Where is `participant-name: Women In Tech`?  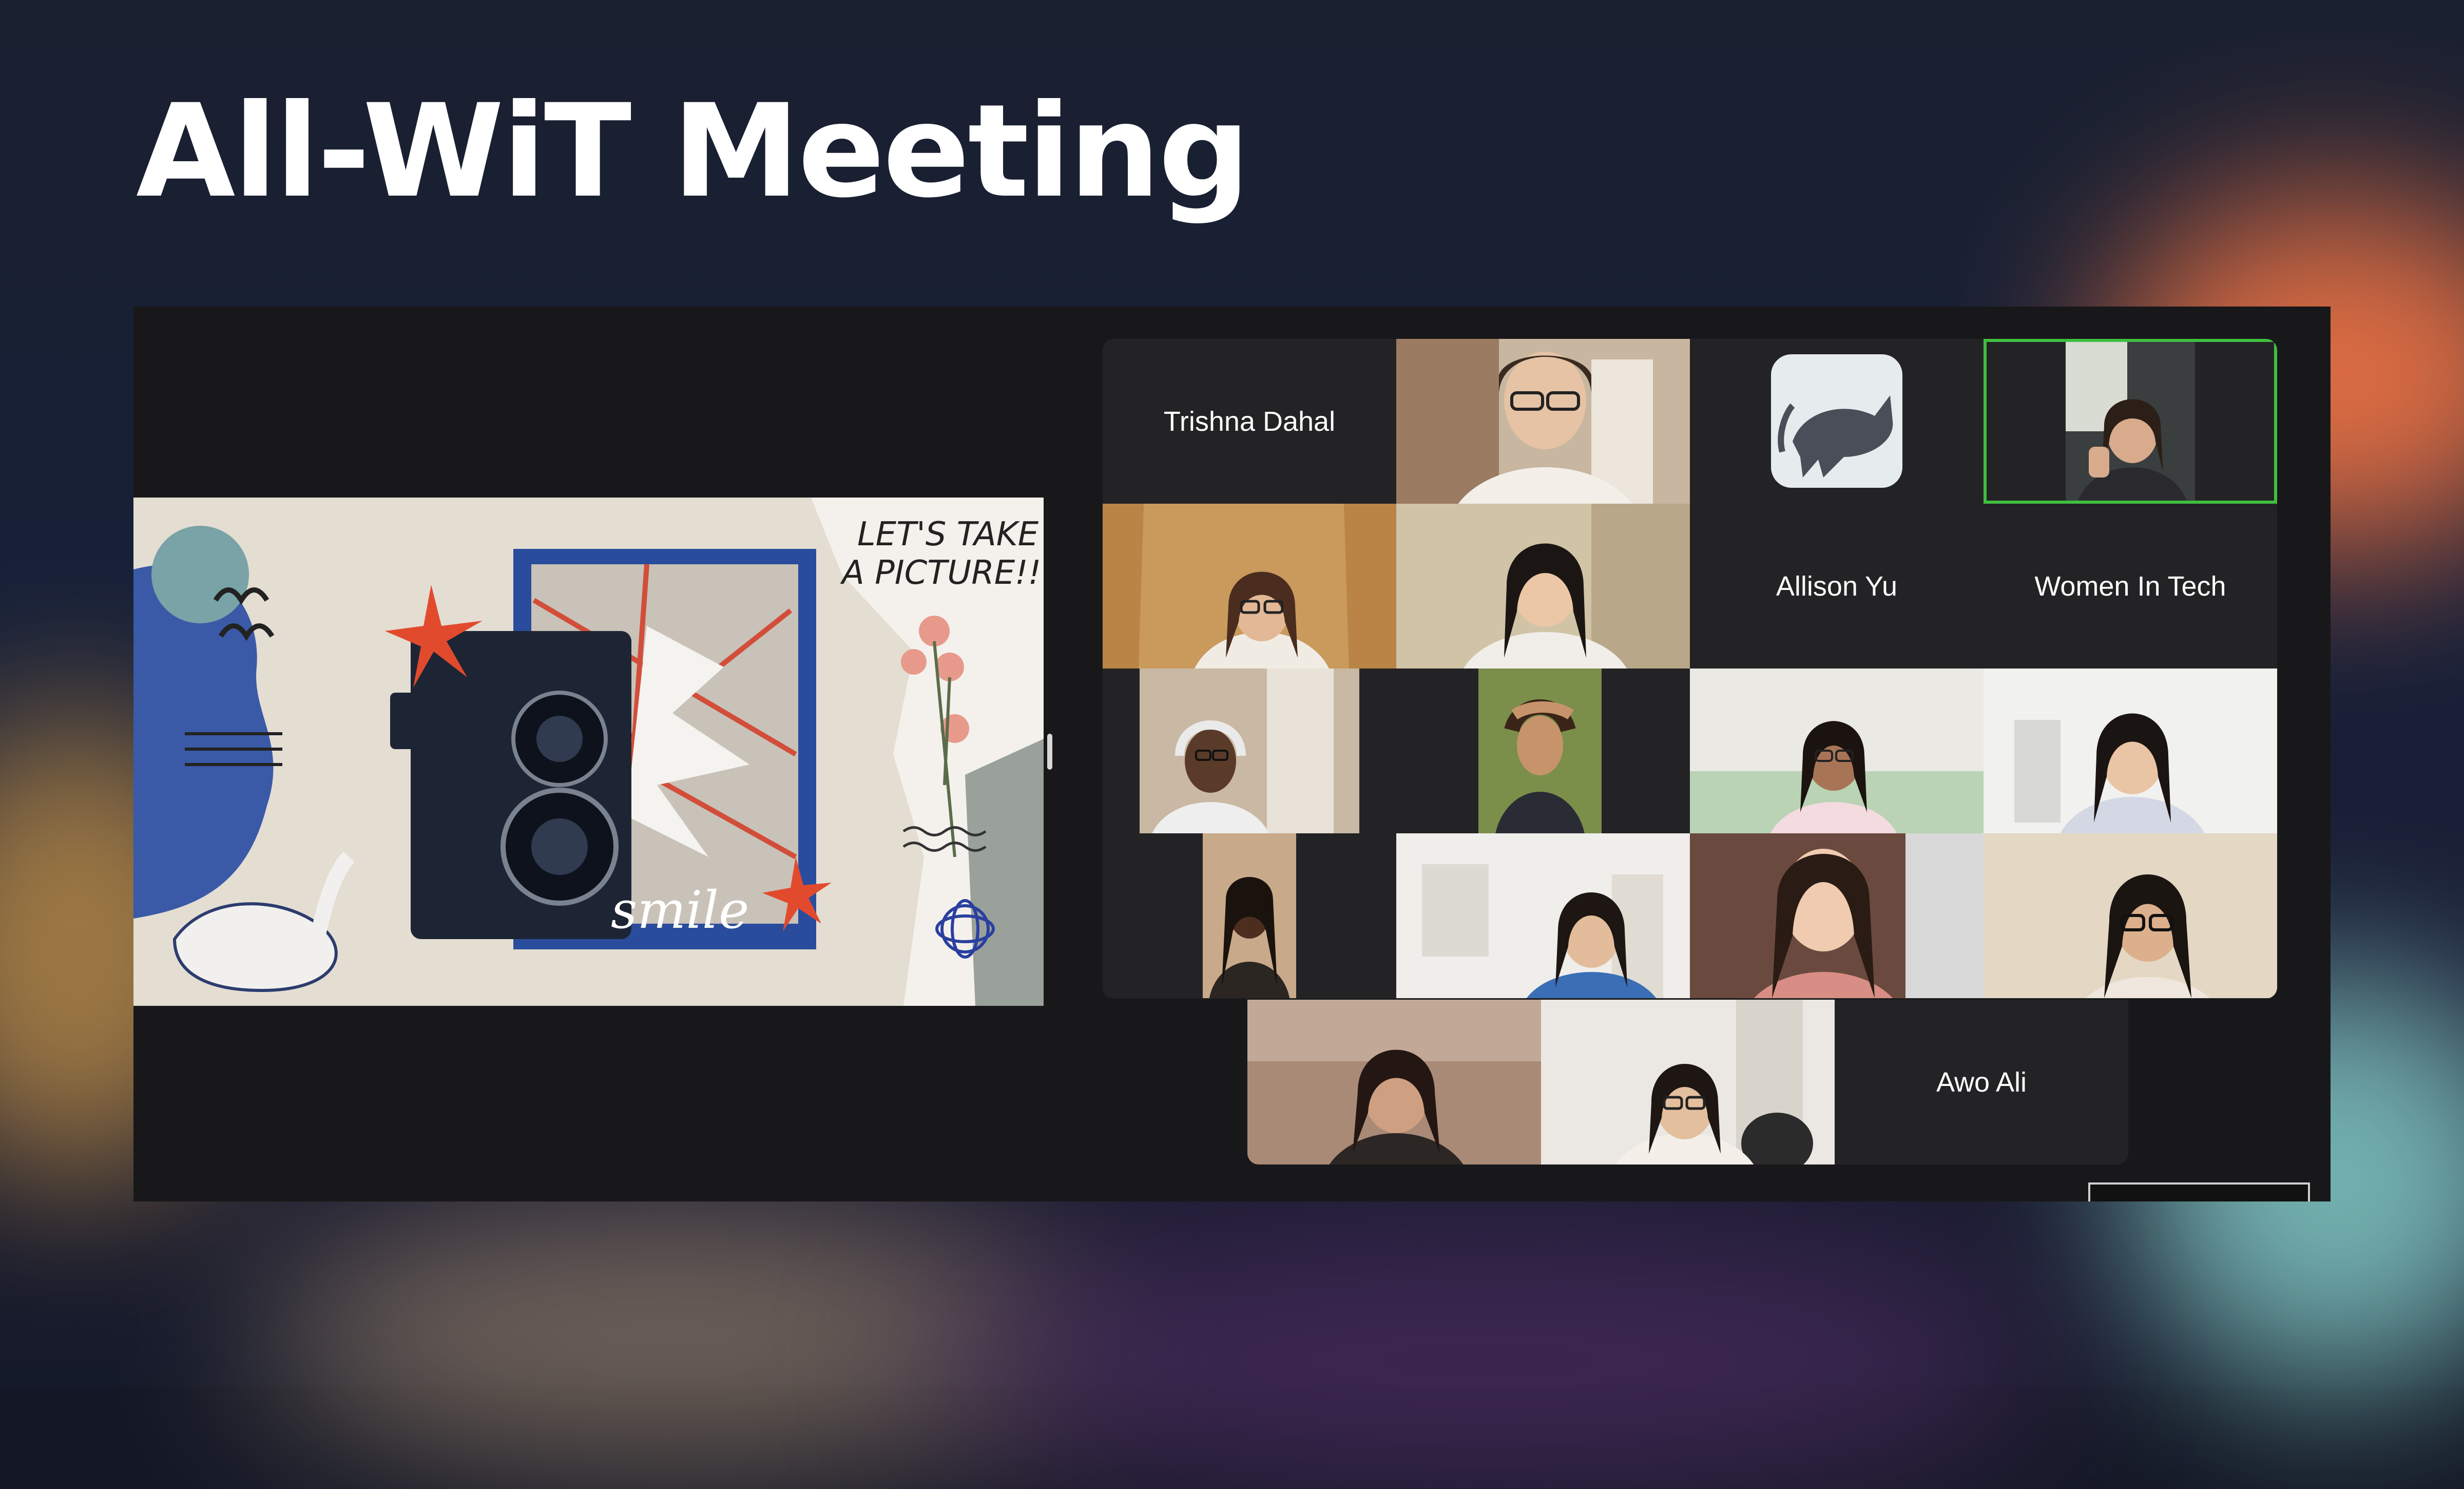
participant-name: Women In Tech is located at coordinates (2130, 586).